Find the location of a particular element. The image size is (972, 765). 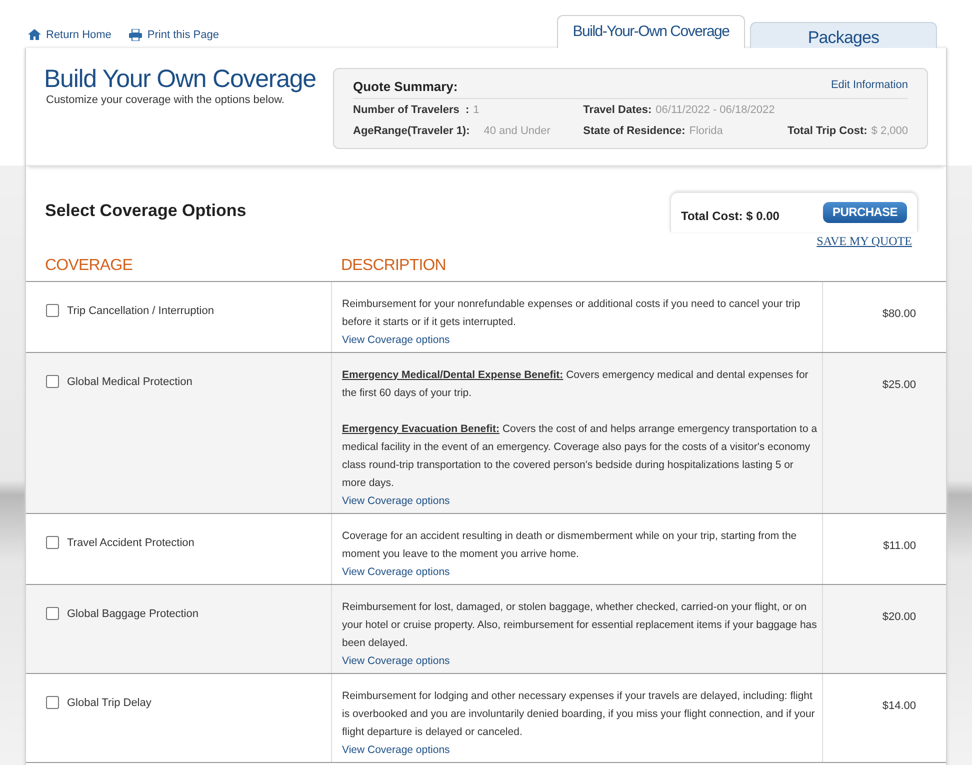

coverage-description: Coverage for an accident resulting in death or dismemberment while on your trip, starting from the moment you leave to the moment you arrive home. is located at coordinates (570, 545).